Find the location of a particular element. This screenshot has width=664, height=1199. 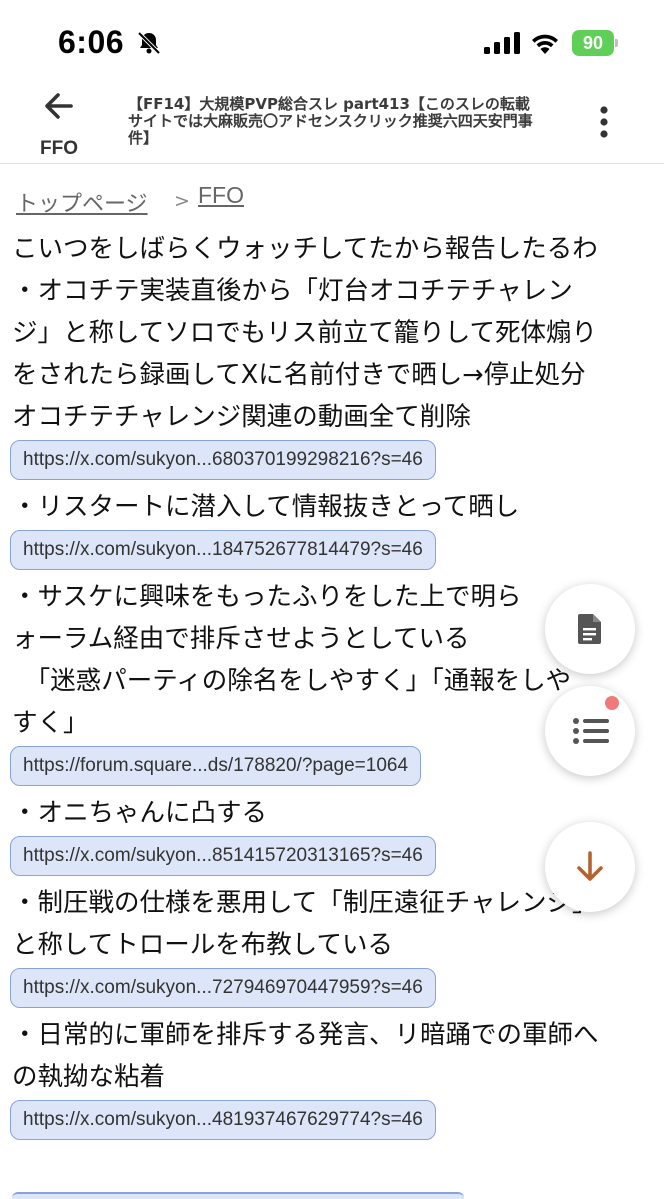

breadcrumb-top-link: トップページ is located at coordinates (82, 202).